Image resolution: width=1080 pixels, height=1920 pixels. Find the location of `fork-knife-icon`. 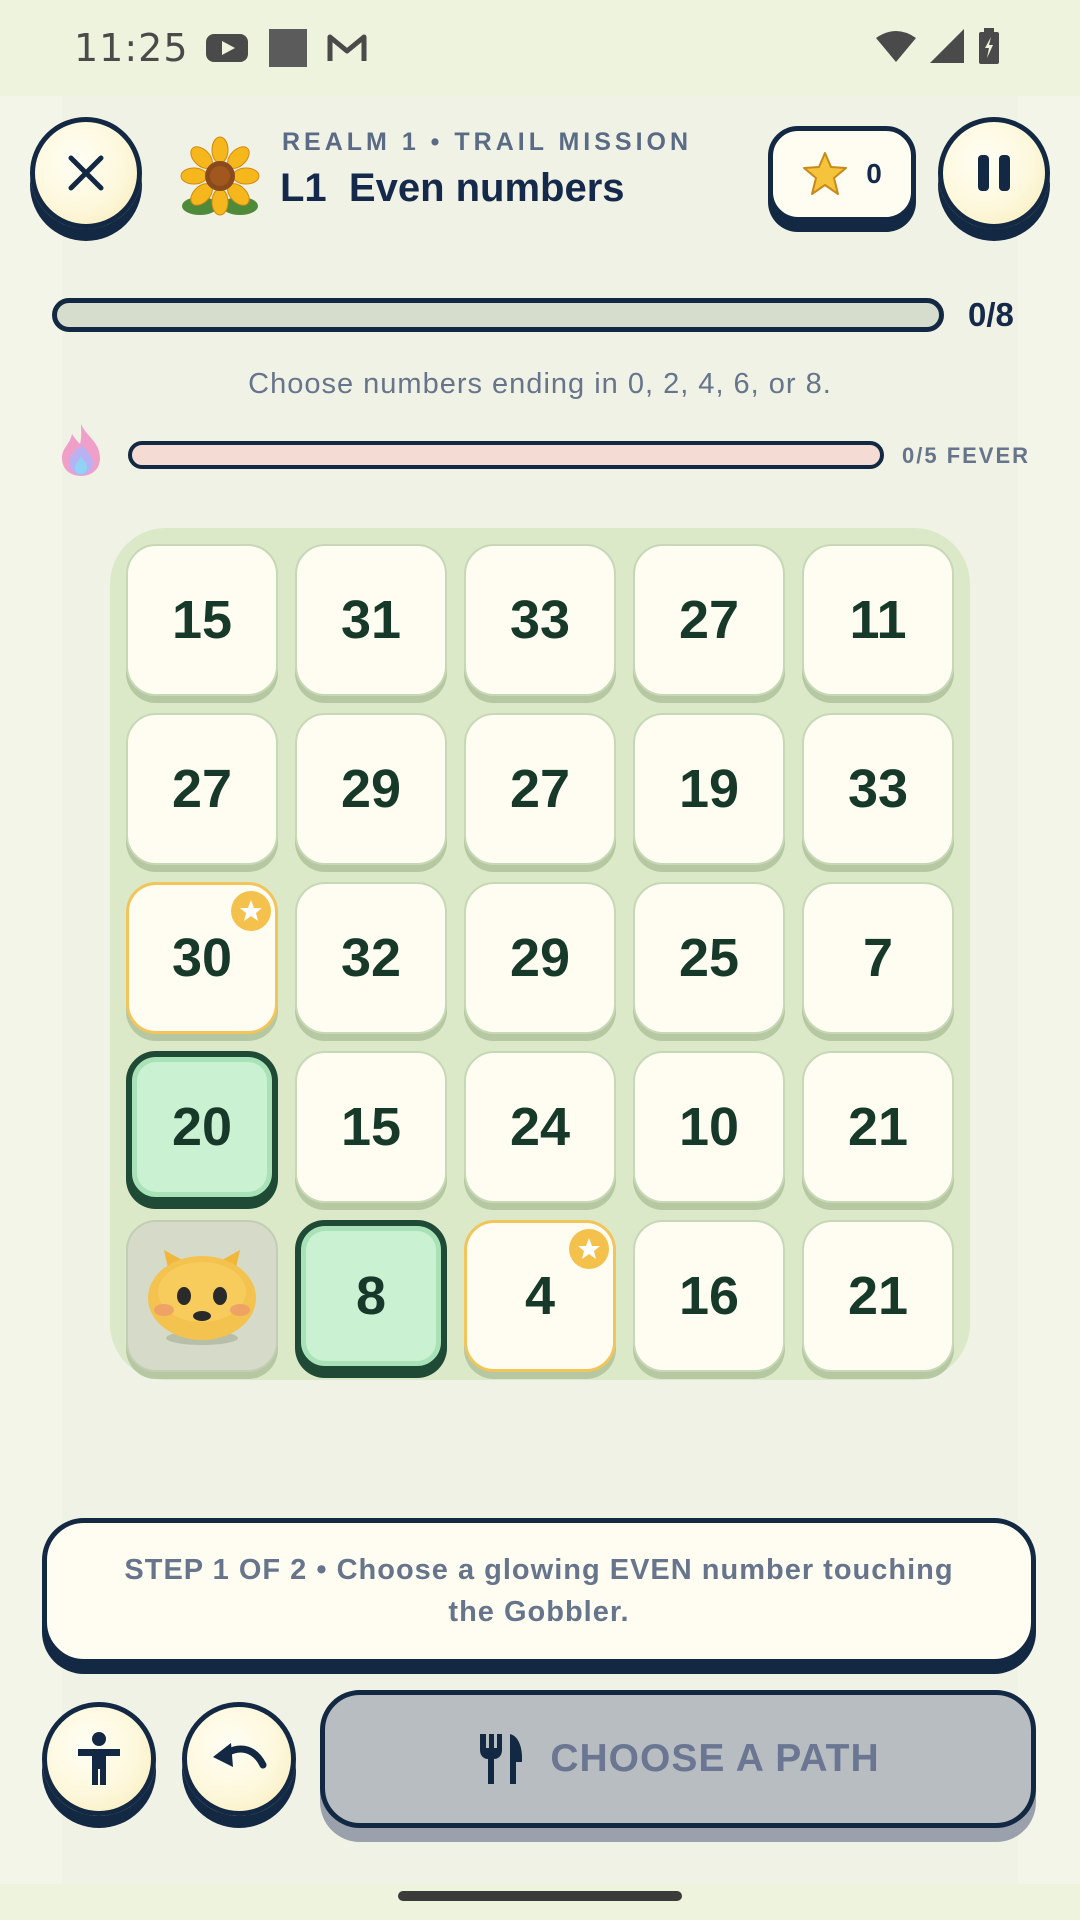

fork-knife-icon is located at coordinates (501, 1759).